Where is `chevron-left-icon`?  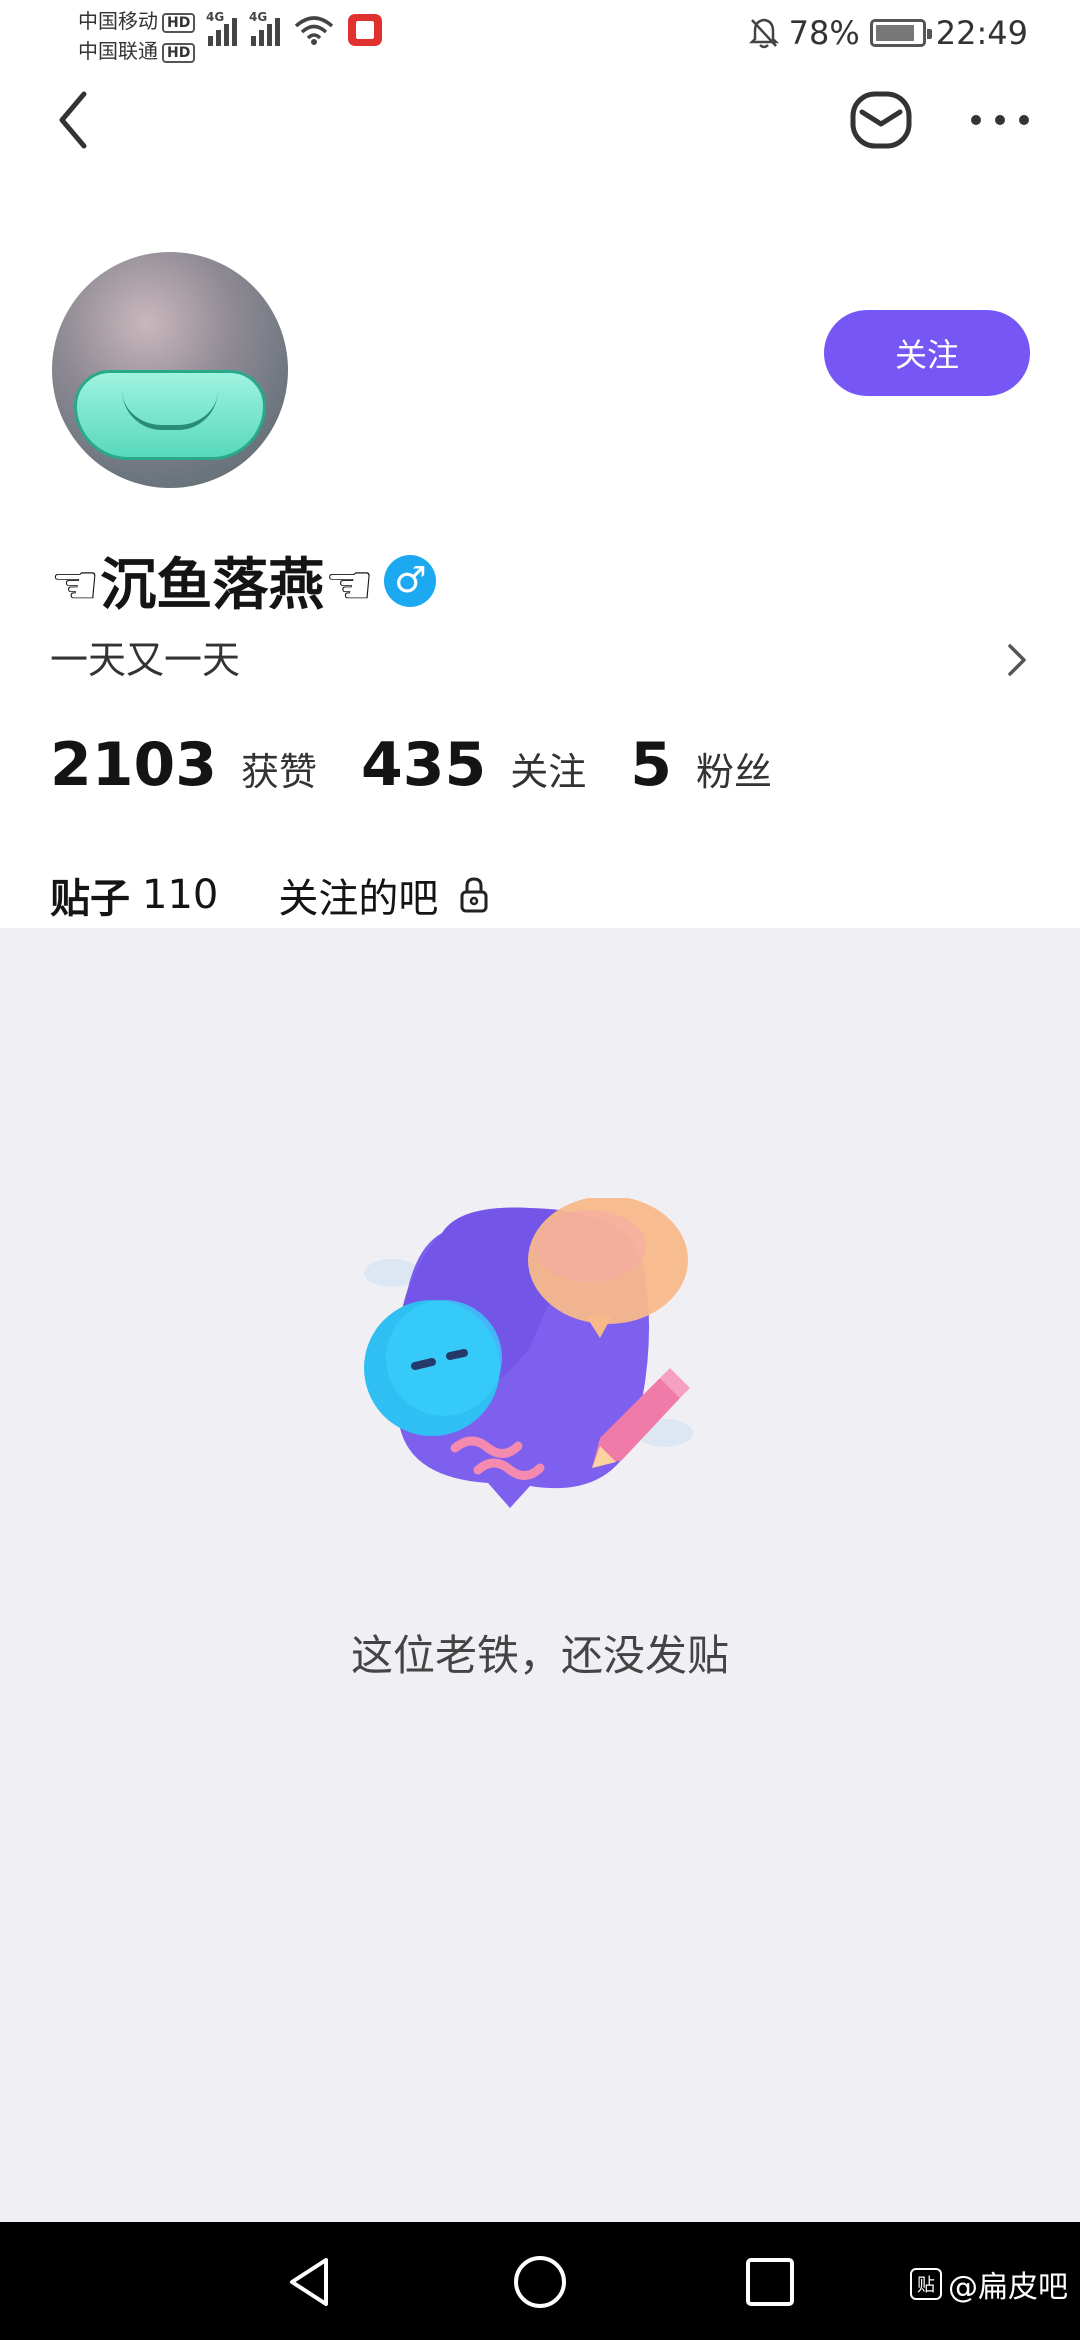 chevron-left-icon is located at coordinates (74, 120).